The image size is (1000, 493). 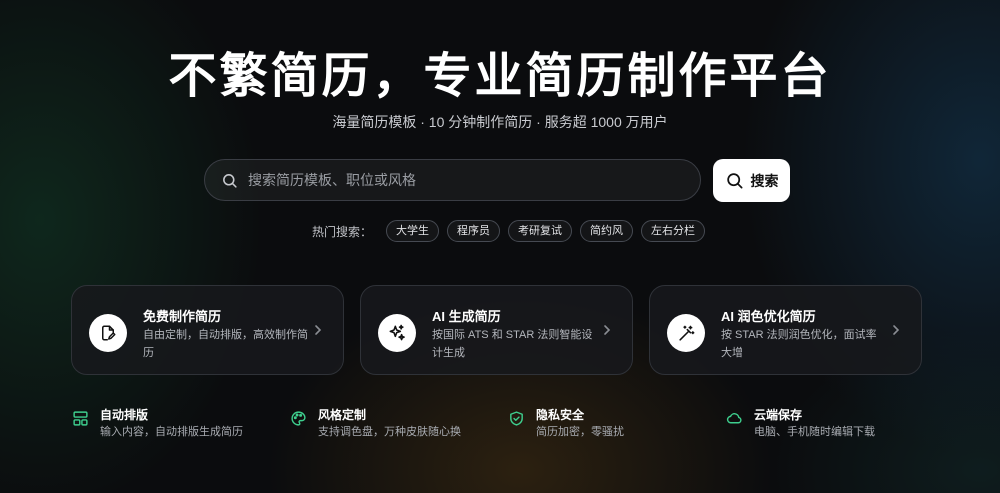 I want to click on feature-title: 云端保存, so click(x=778, y=415).